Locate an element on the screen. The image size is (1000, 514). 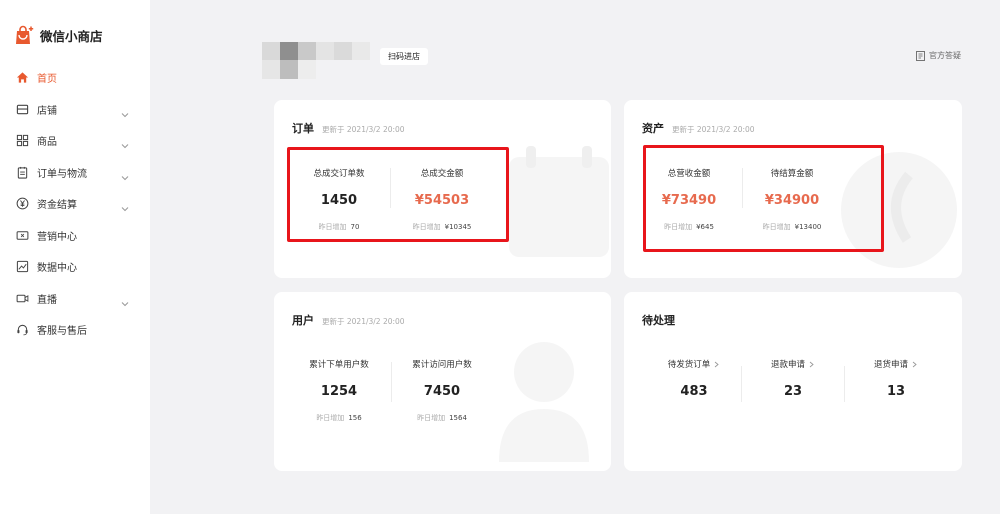
chart-icon is located at coordinates (22, 266).